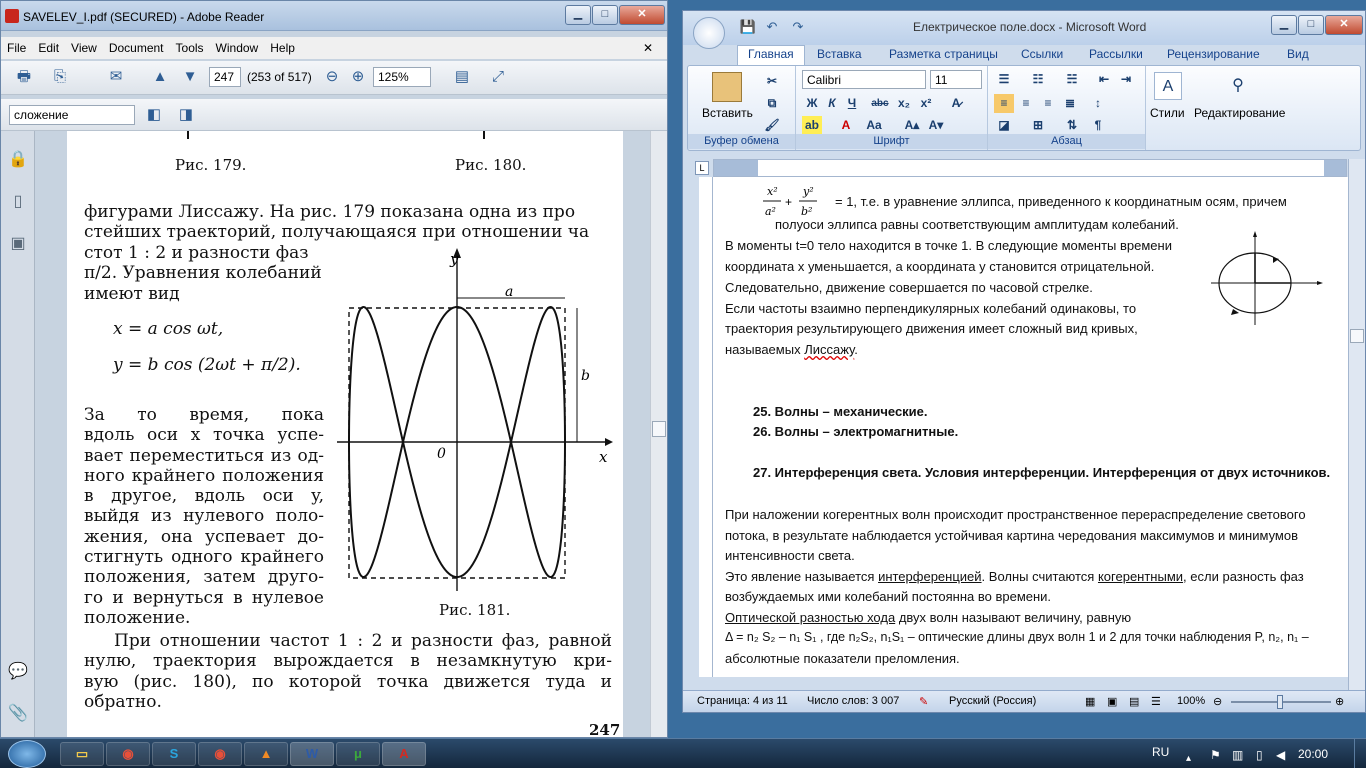  I want to click on chrome-taskbar-icon: ◉, so click(128, 754).